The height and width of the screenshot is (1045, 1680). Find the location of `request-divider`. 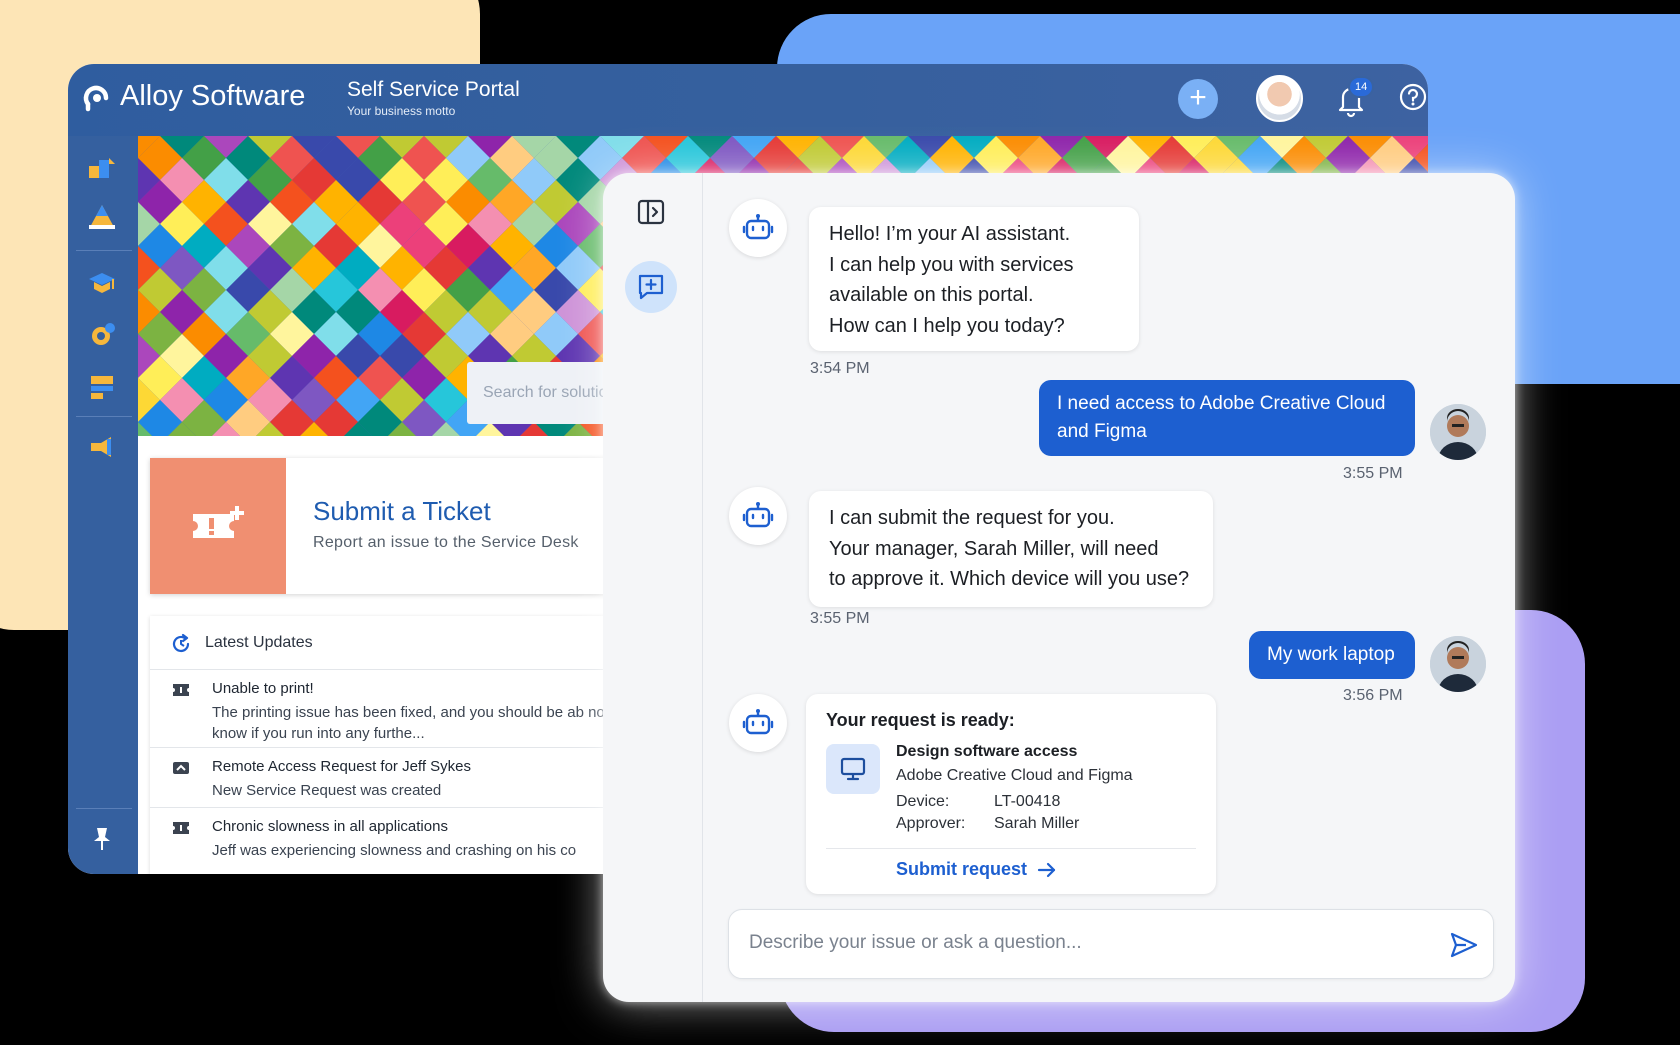

request-divider is located at coordinates (1011, 848).